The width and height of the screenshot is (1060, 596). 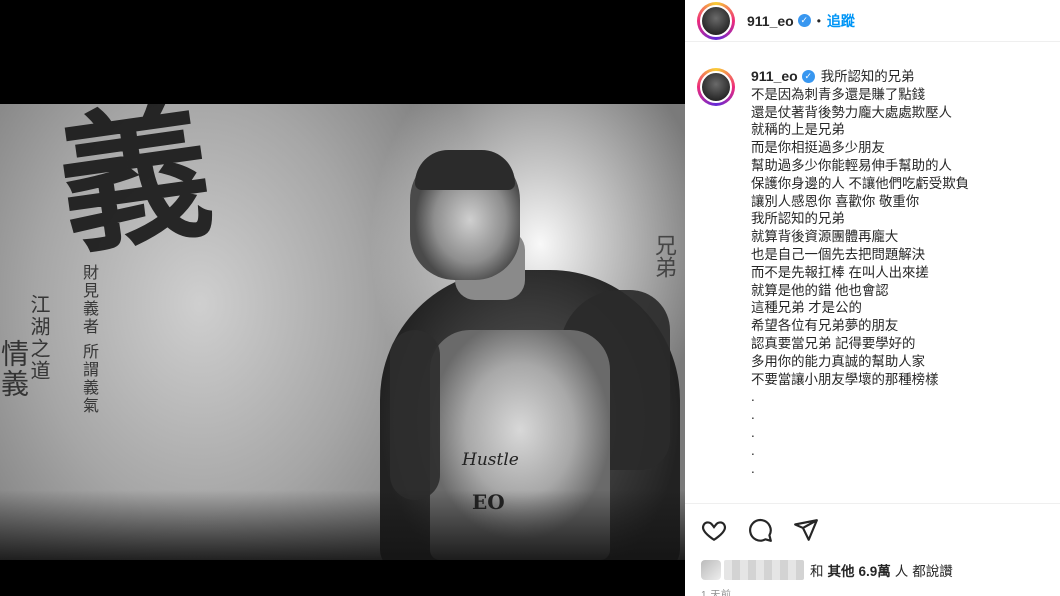 What do you see at coordinates (845, 379) in the screenshot?
I see `caption-line: 不要當讓小朋友學壞的那種榜樣` at bounding box center [845, 379].